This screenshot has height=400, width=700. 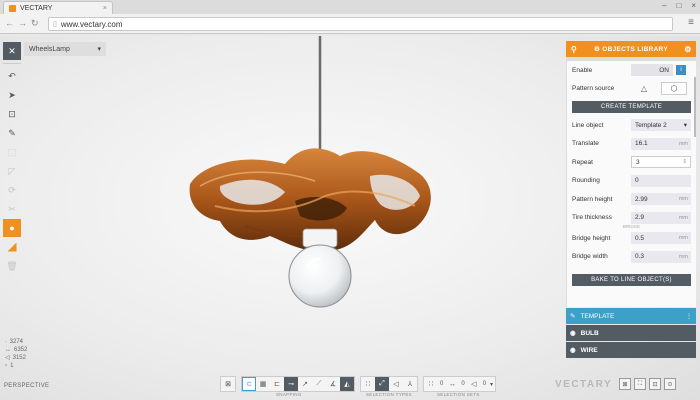 I want to click on snap-curve-icon: ⊂, so click(x=249, y=384).